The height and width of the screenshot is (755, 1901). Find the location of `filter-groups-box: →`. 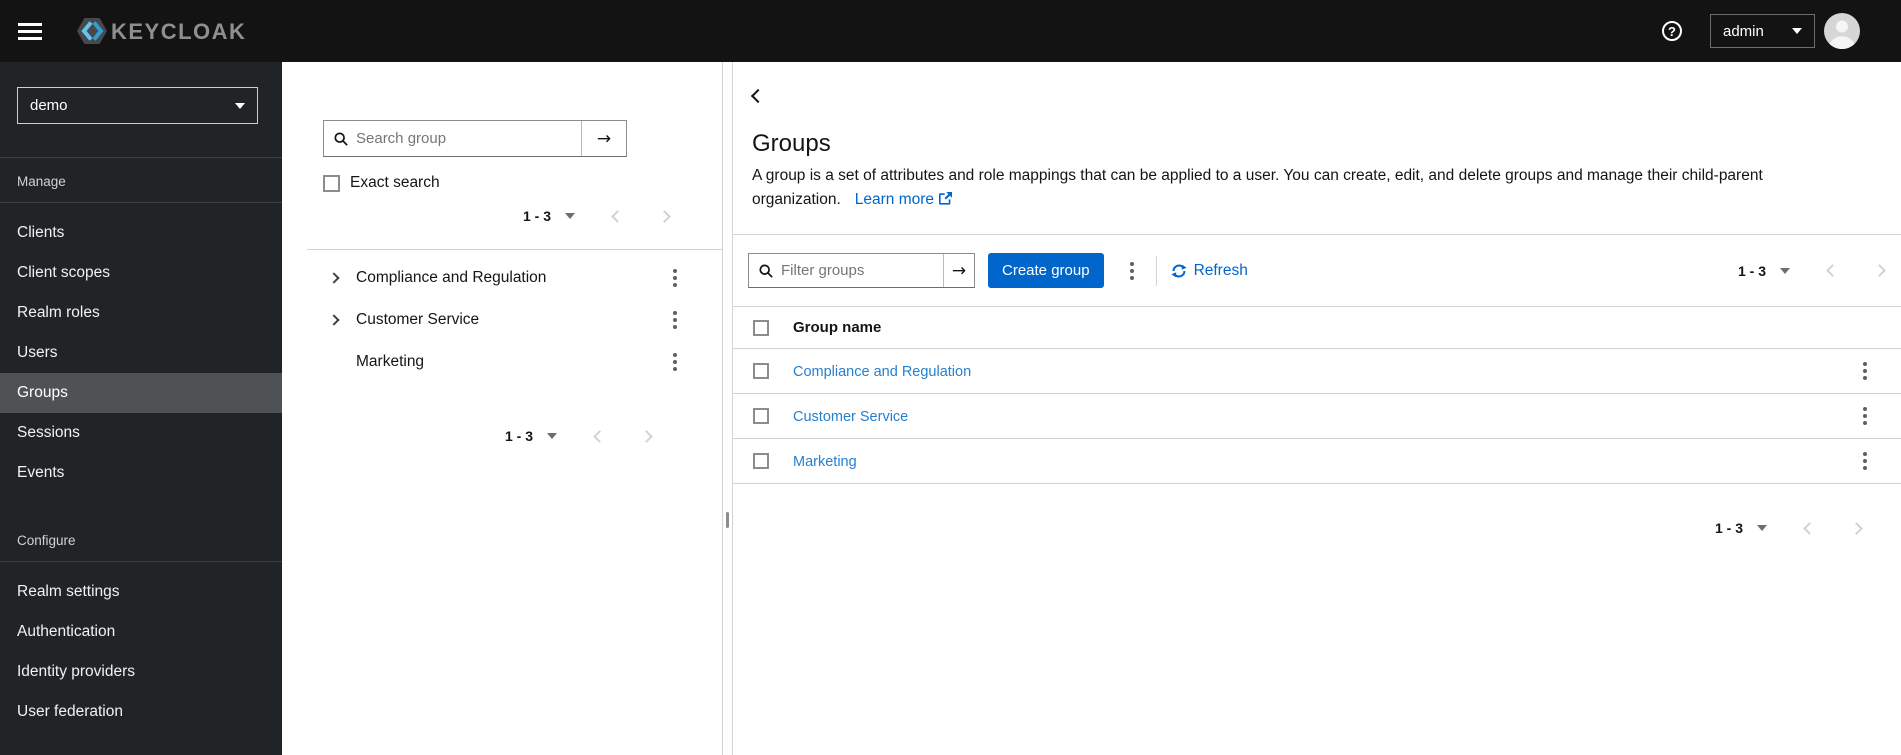

filter-groups-box: → is located at coordinates (861, 270).